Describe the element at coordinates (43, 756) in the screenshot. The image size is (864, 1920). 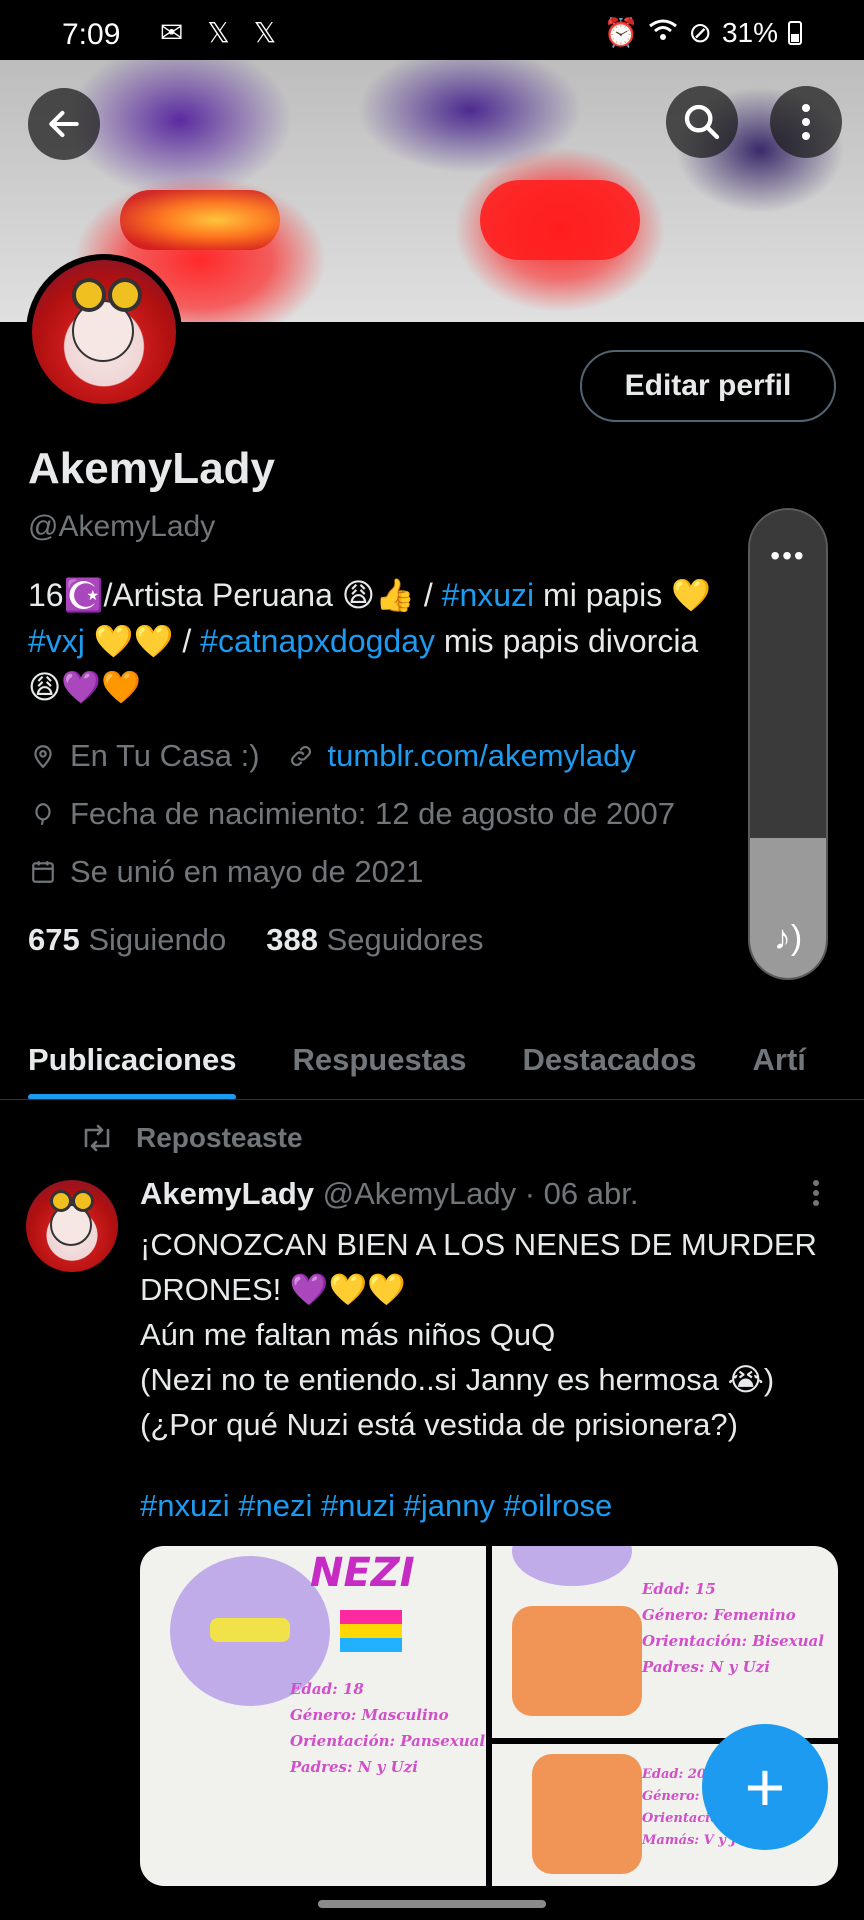
I see `location-pin-icon` at that location.